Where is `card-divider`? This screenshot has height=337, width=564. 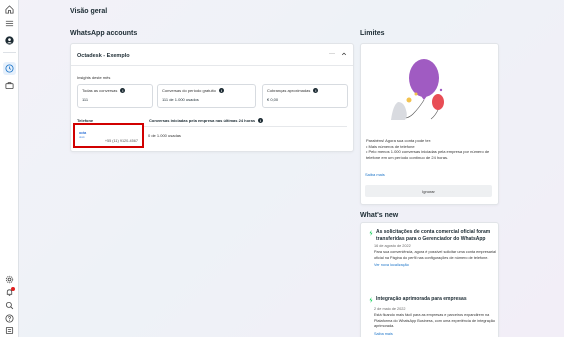
card-divider is located at coordinates (212, 65).